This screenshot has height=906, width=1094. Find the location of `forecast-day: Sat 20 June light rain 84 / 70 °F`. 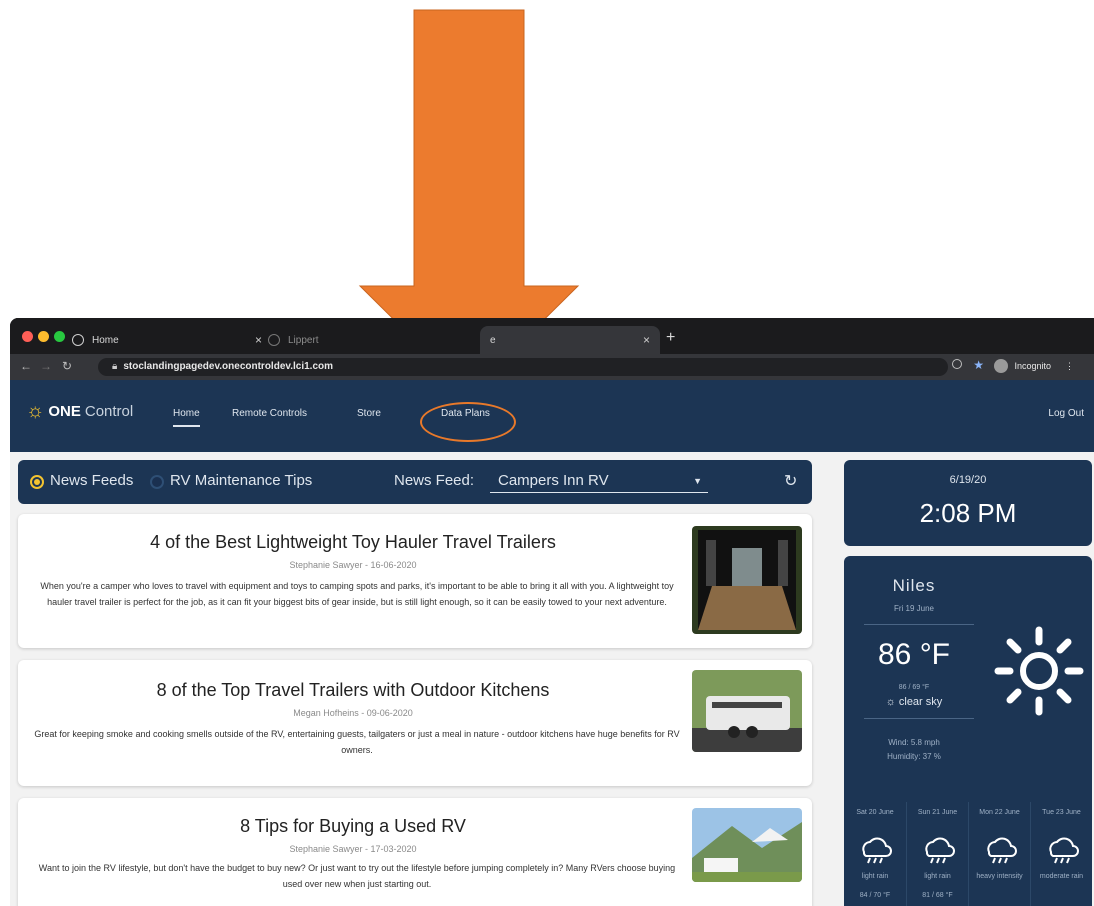

forecast-day: Sat 20 June light rain 84 / 70 °F is located at coordinates (875, 854).